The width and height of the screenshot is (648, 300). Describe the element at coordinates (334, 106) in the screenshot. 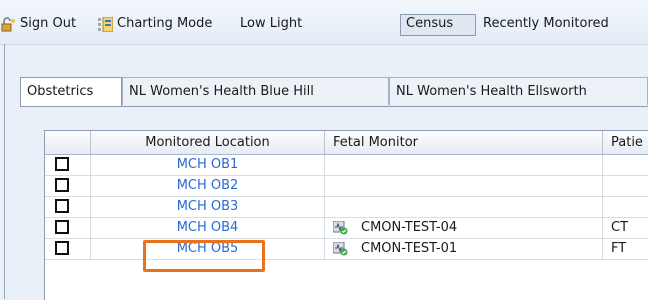

I see `tab-divider` at that location.